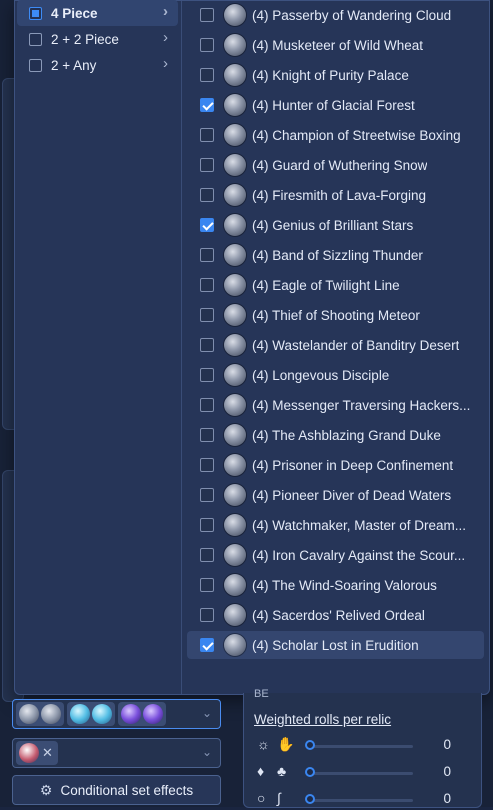 This screenshot has width=493, height=810. Describe the element at coordinates (335, 165) in the screenshot. I see `set-option-item: (4) Guard of Wuthering Snow` at that location.